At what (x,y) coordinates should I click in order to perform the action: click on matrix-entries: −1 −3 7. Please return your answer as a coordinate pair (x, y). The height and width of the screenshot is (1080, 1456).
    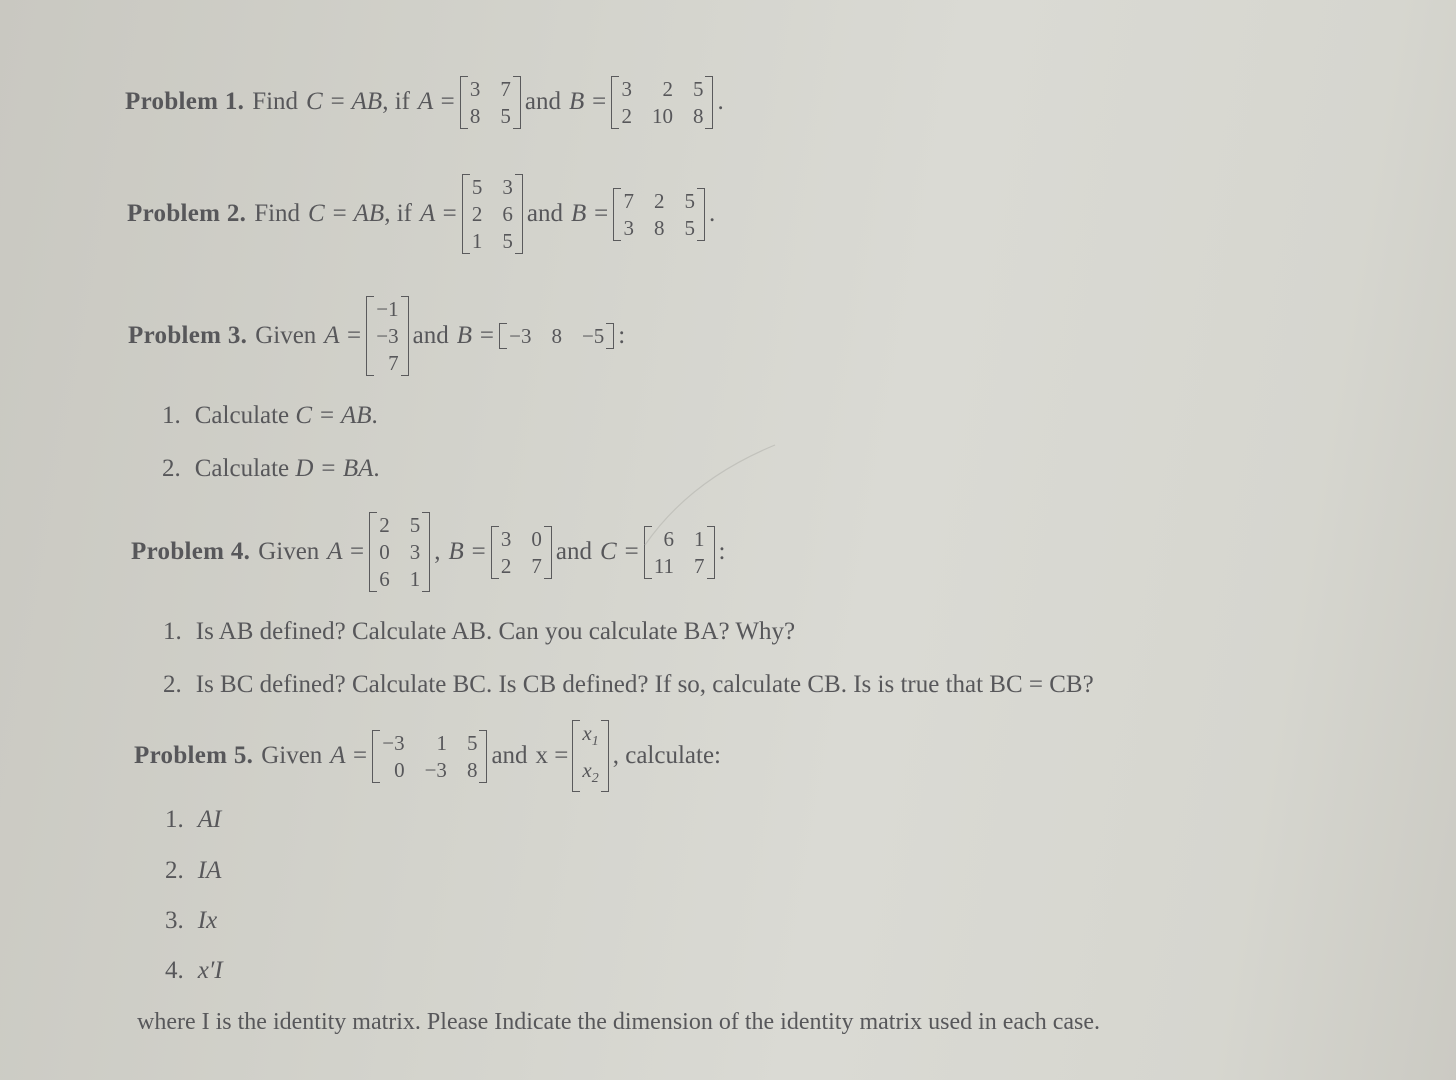
    Looking at the image, I should click on (387, 336).